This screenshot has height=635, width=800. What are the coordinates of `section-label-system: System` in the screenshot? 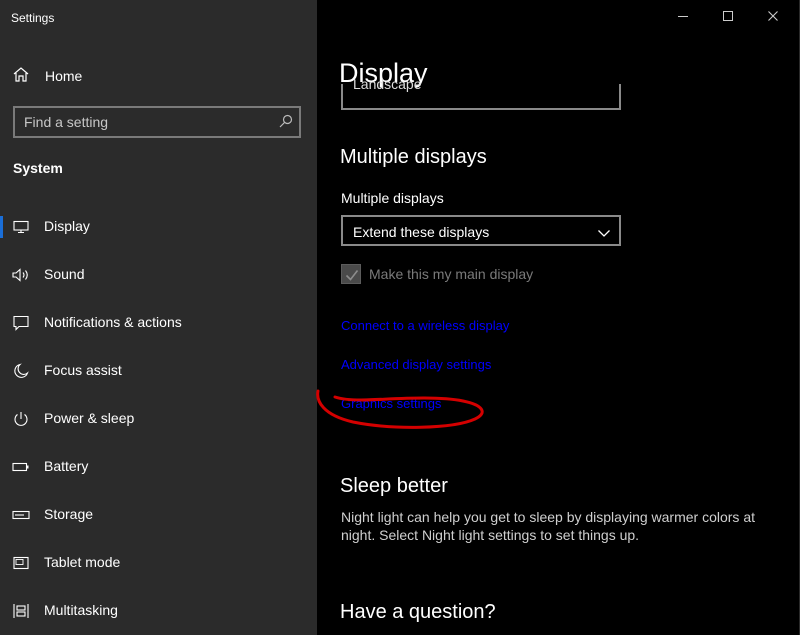 It's located at (38, 168).